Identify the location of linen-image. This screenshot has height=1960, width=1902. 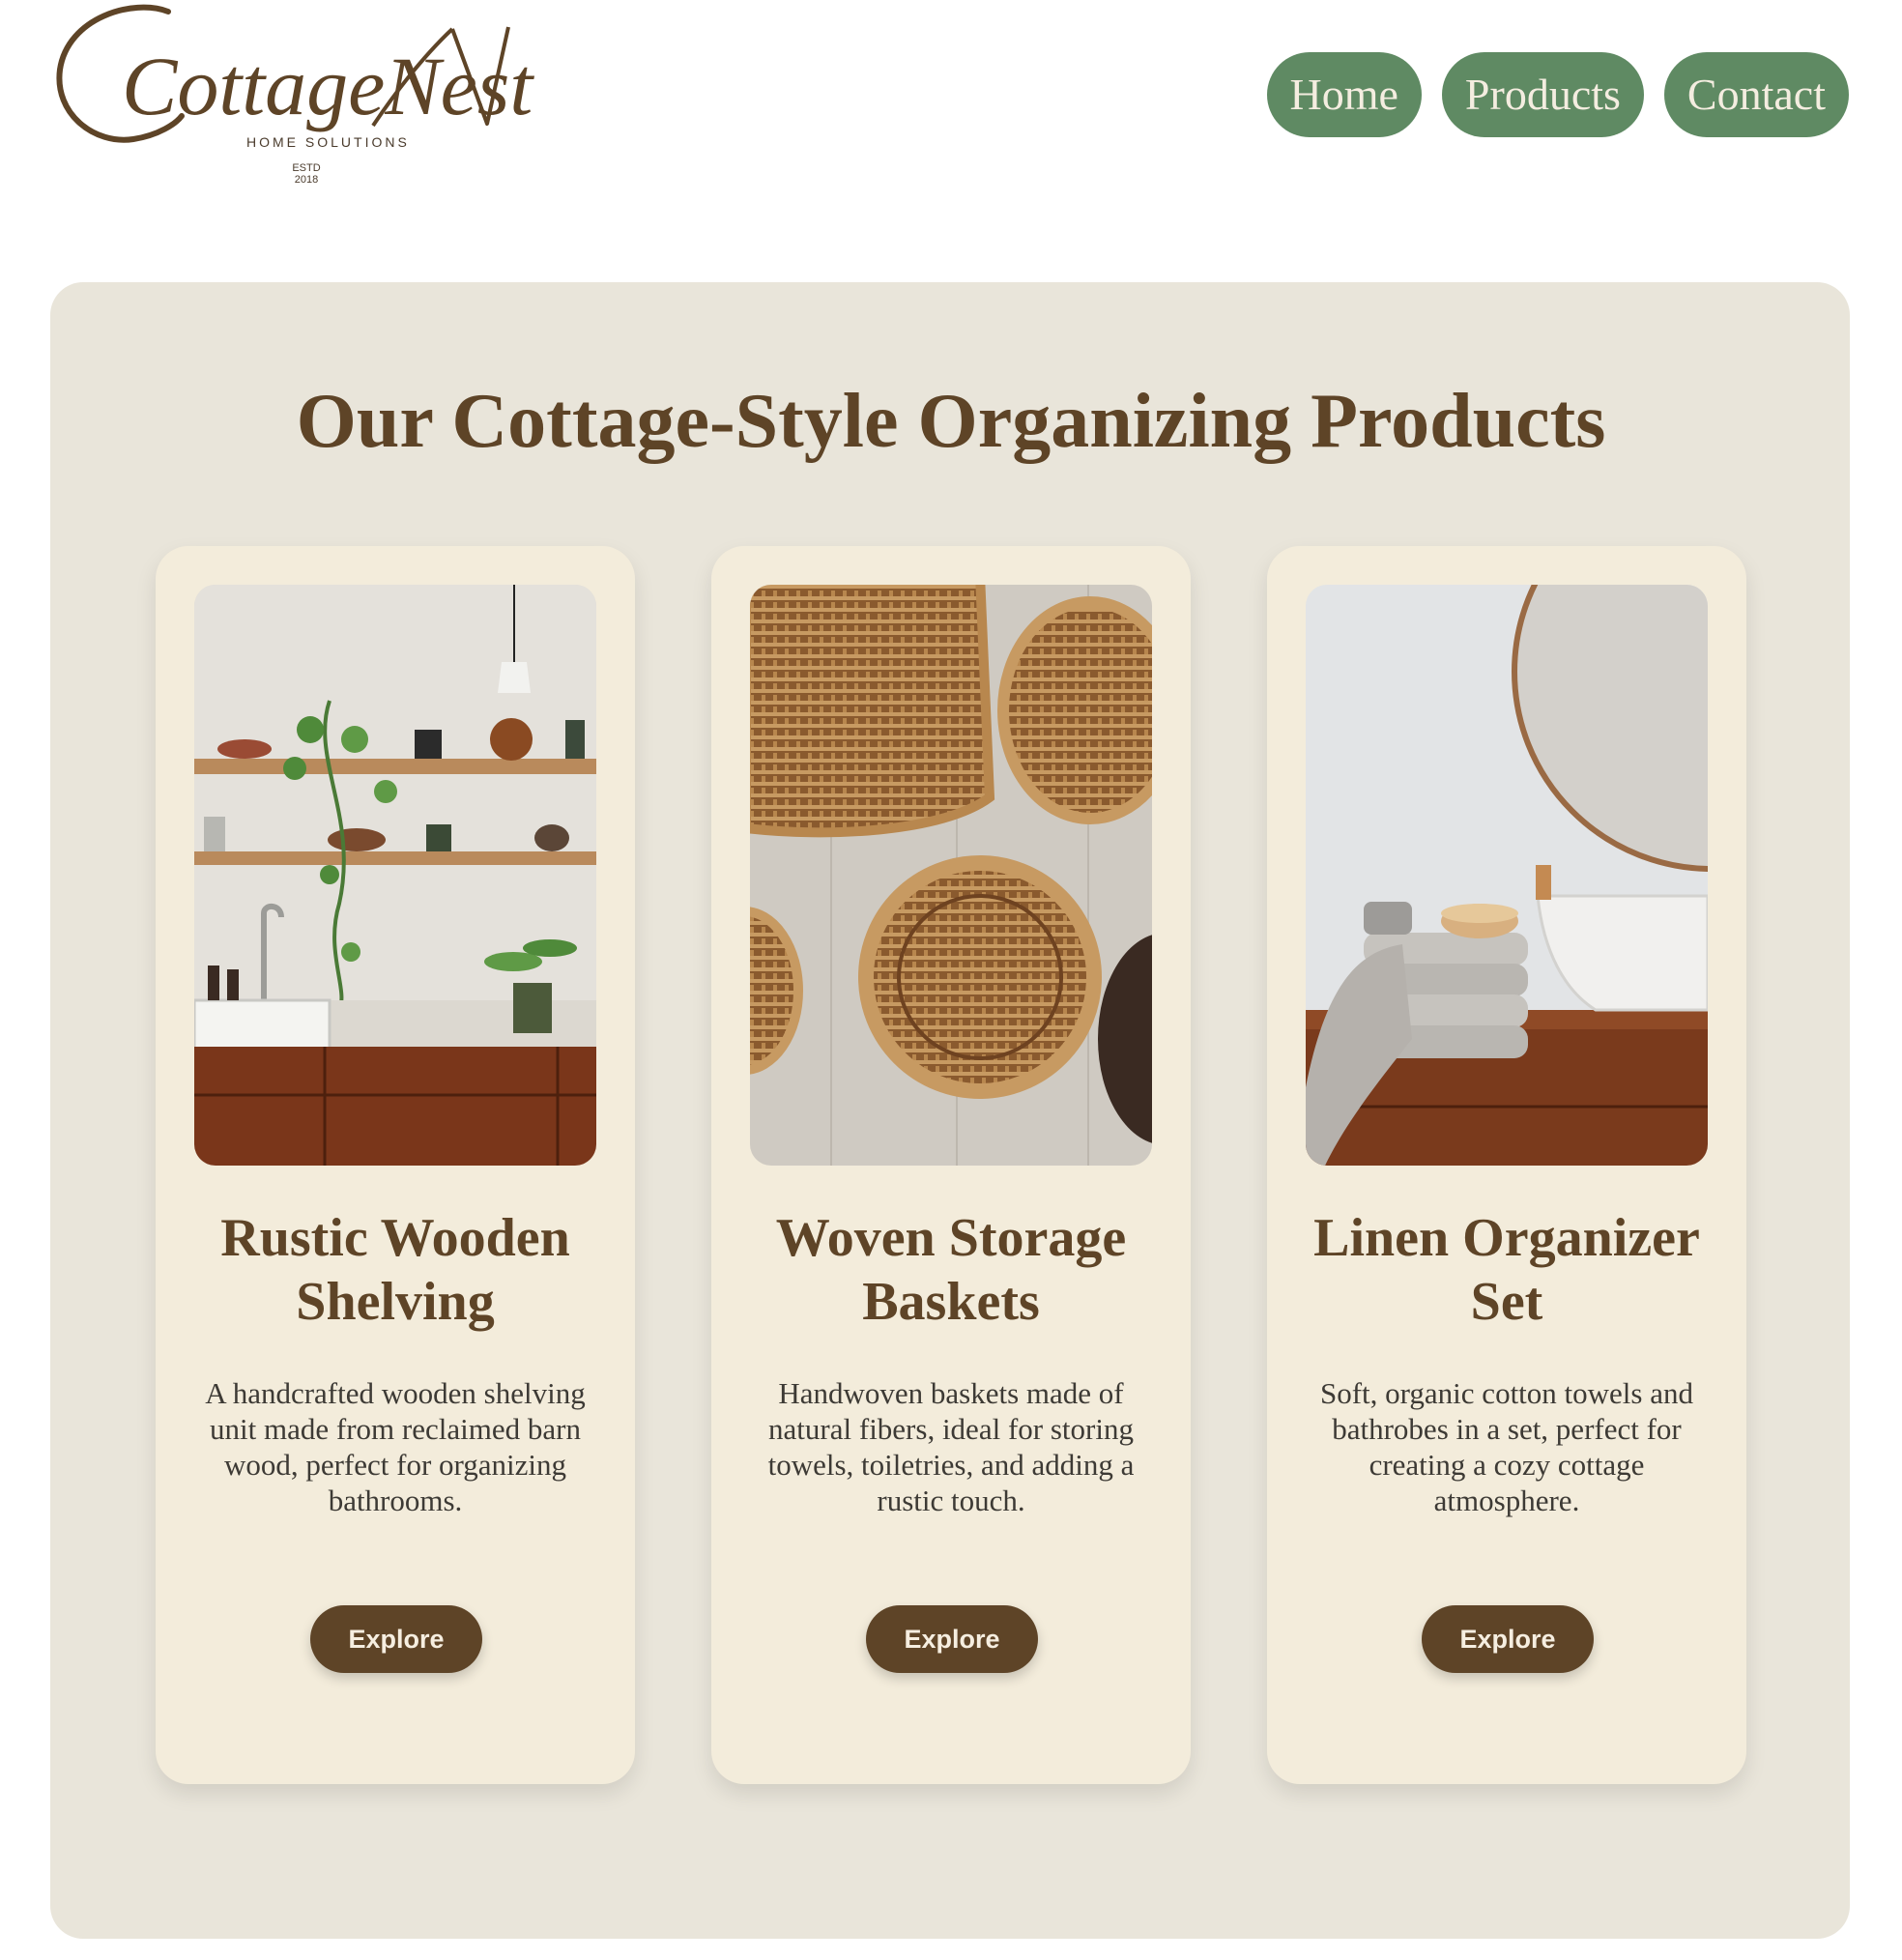
(1507, 875).